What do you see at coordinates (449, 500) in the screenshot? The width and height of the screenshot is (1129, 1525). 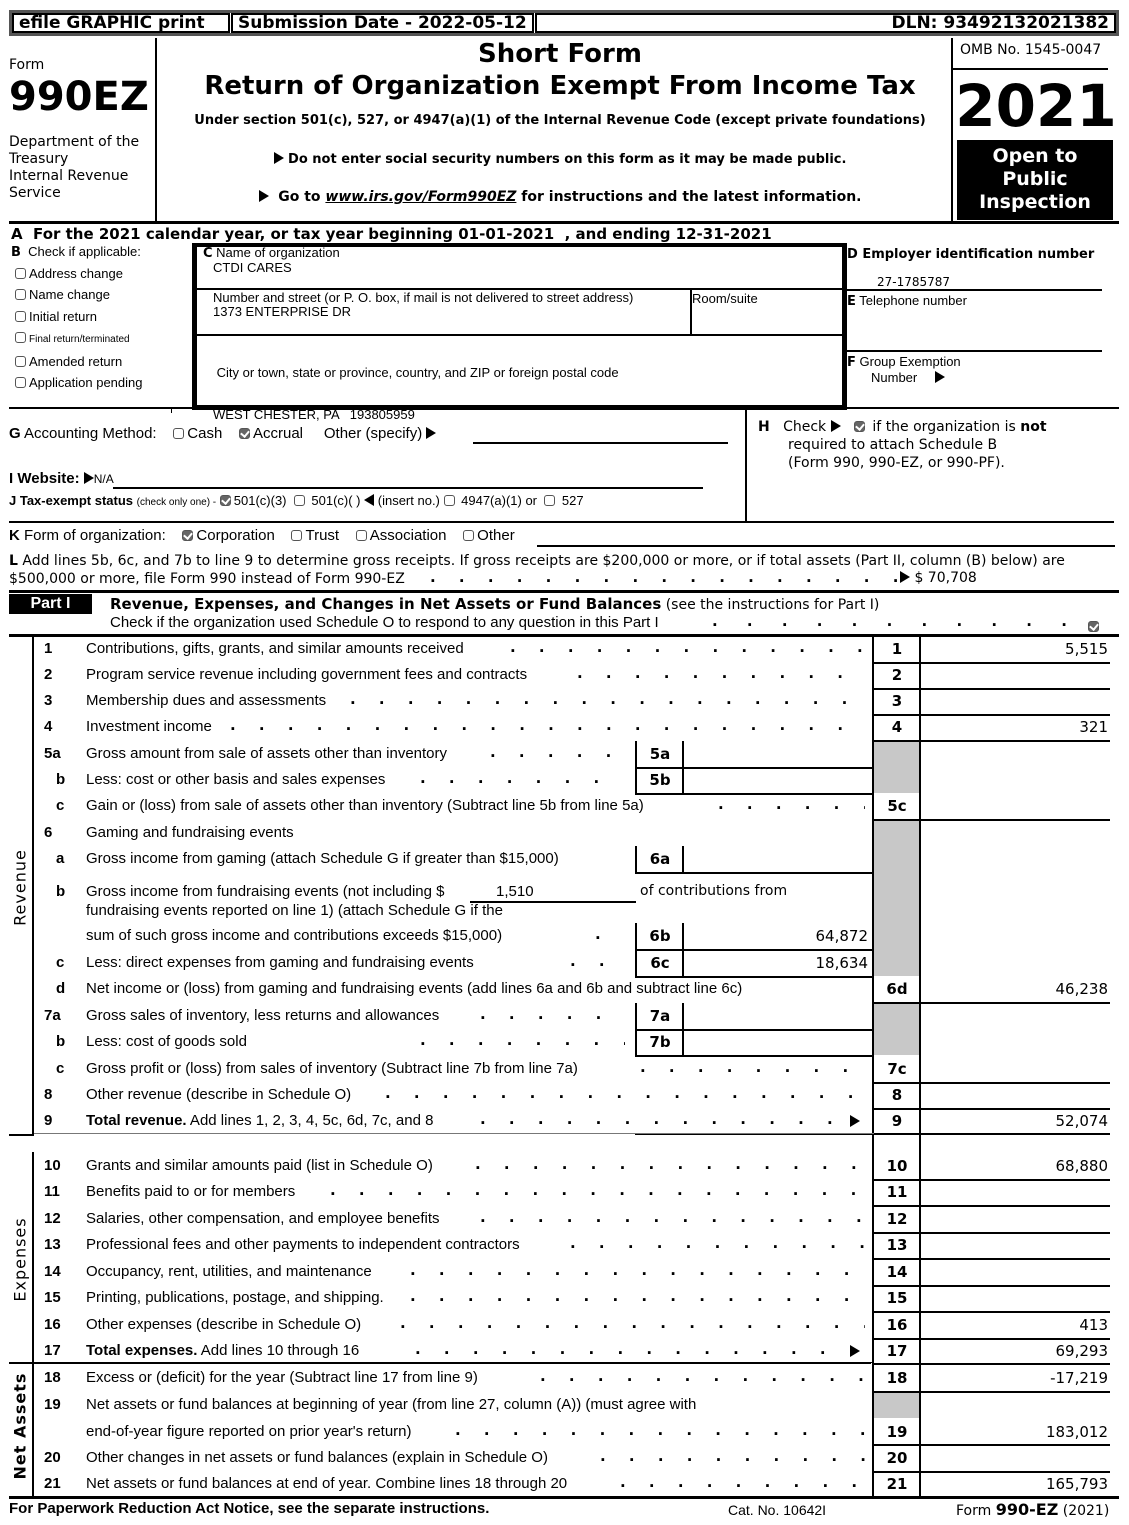 I see `4947-checkbox` at bounding box center [449, 500].